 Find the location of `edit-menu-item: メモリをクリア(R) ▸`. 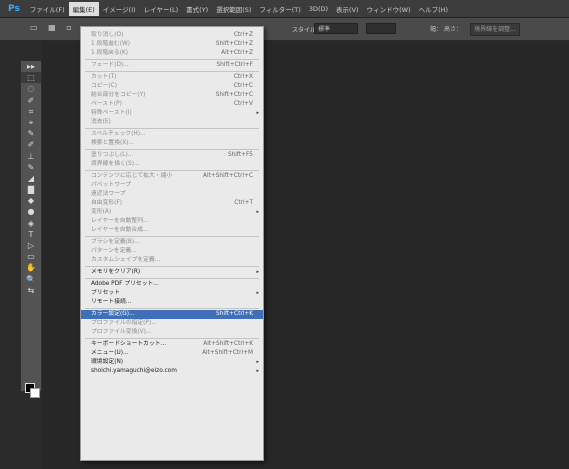

edit-menu-item: メモリをクリア(R) ▸ is located at coordinates (172, 272).